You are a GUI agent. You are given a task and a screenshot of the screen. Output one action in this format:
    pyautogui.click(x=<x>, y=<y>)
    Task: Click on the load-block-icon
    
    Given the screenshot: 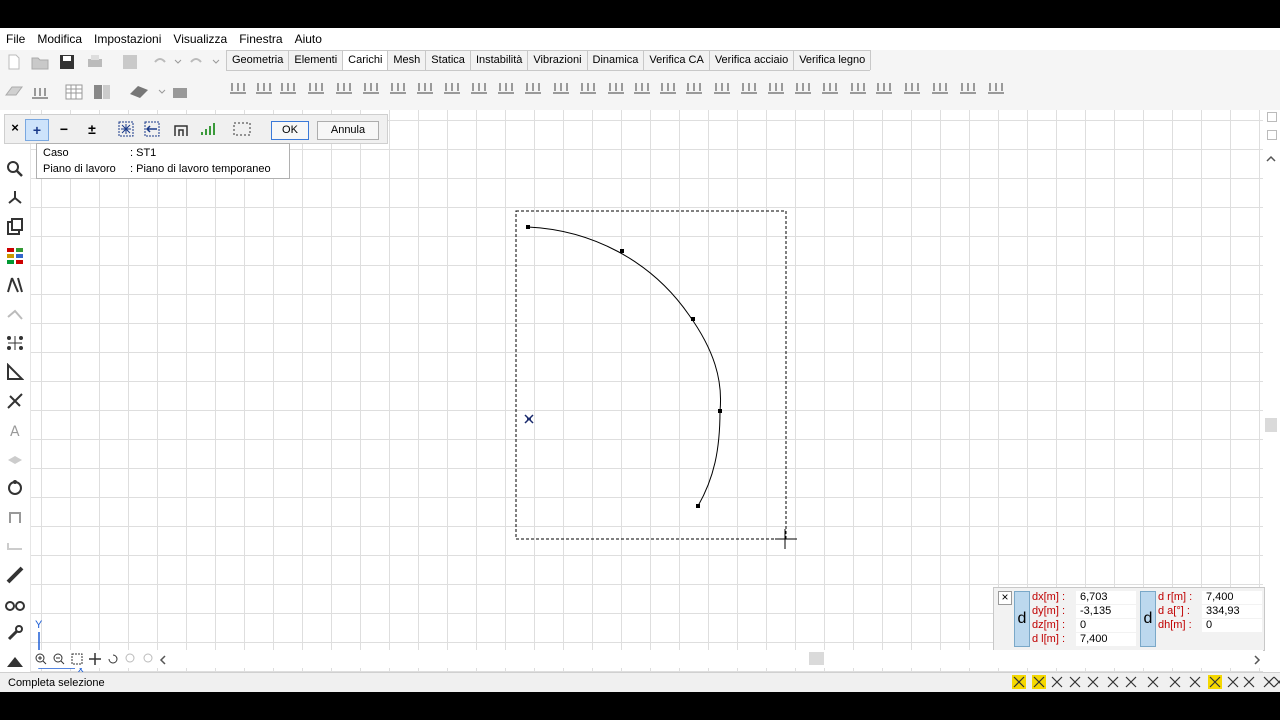 What is the action you would take?
    pyautogui.click(x=479, y=88)
    